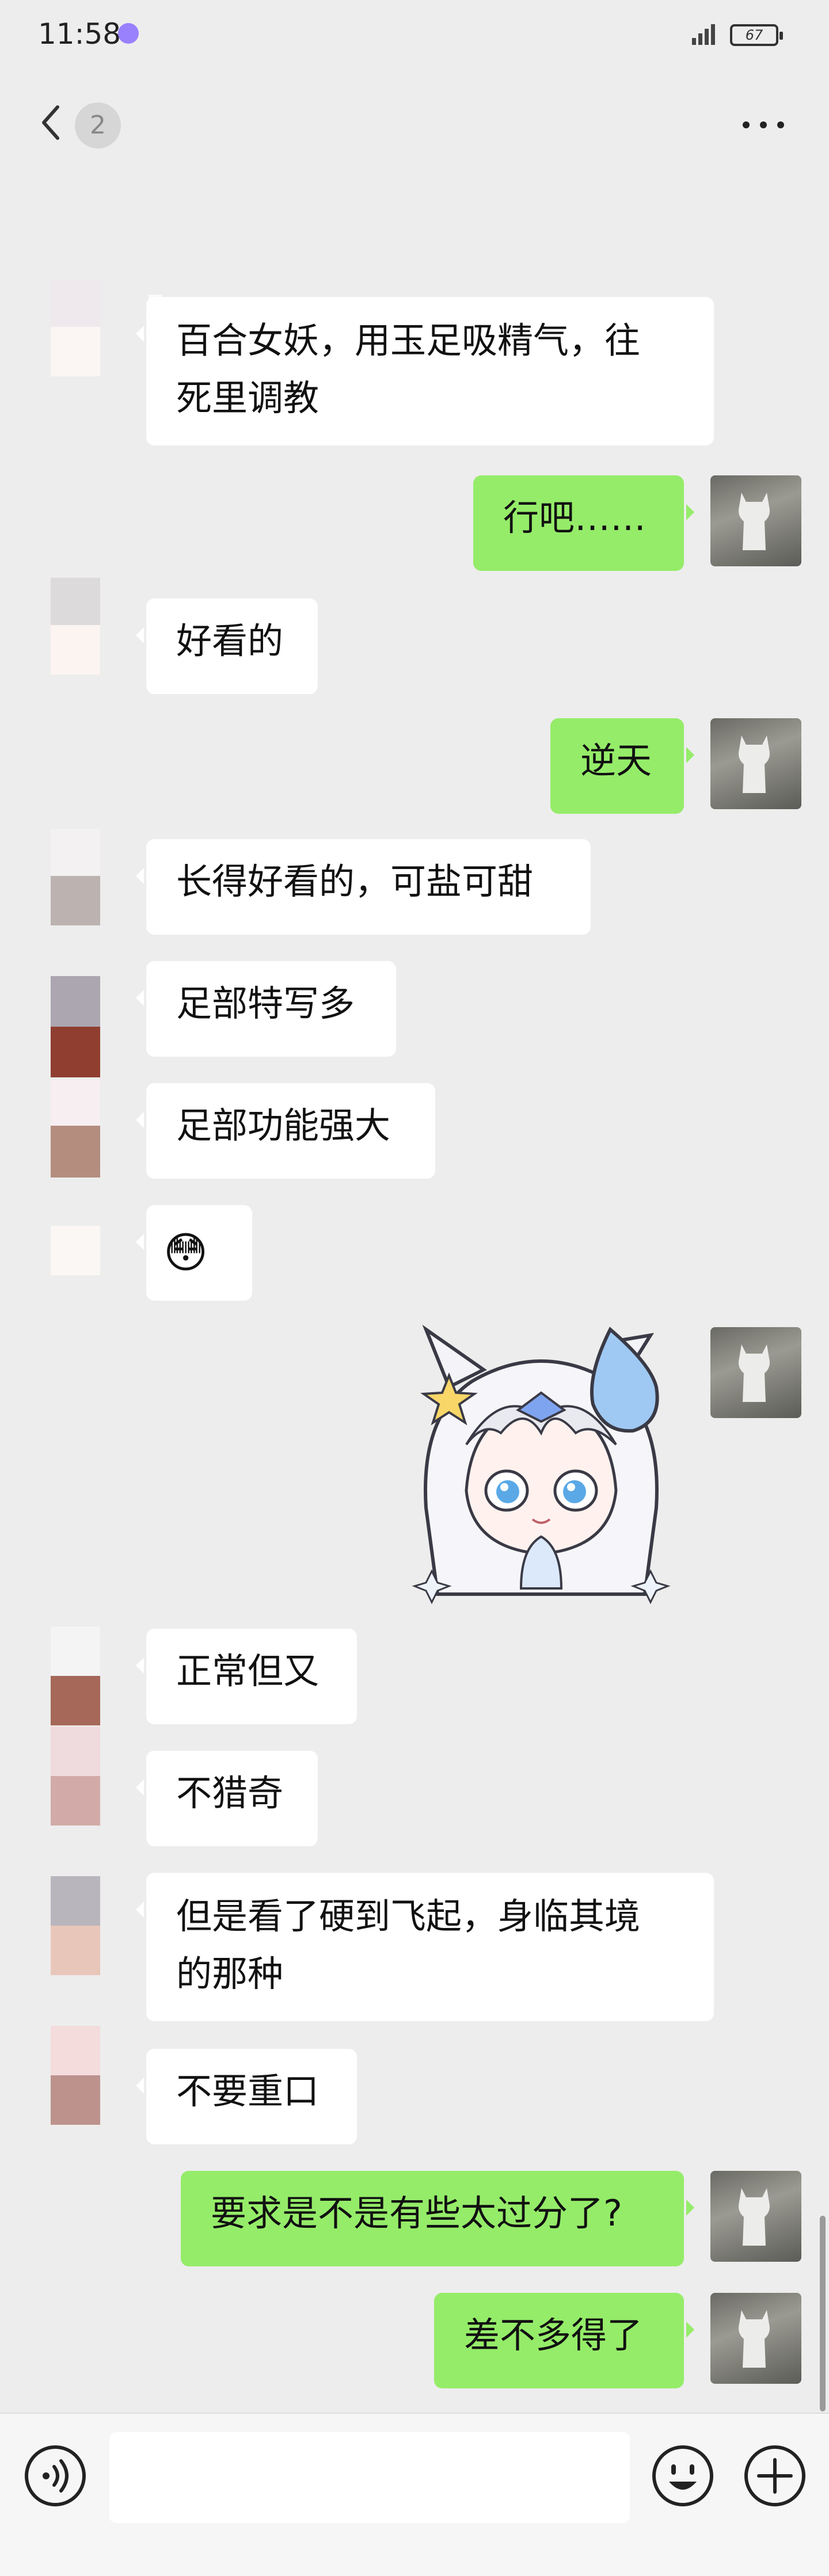 This screenshot has height=2576, width=829. I want to click on more-button, so click(763, 124).